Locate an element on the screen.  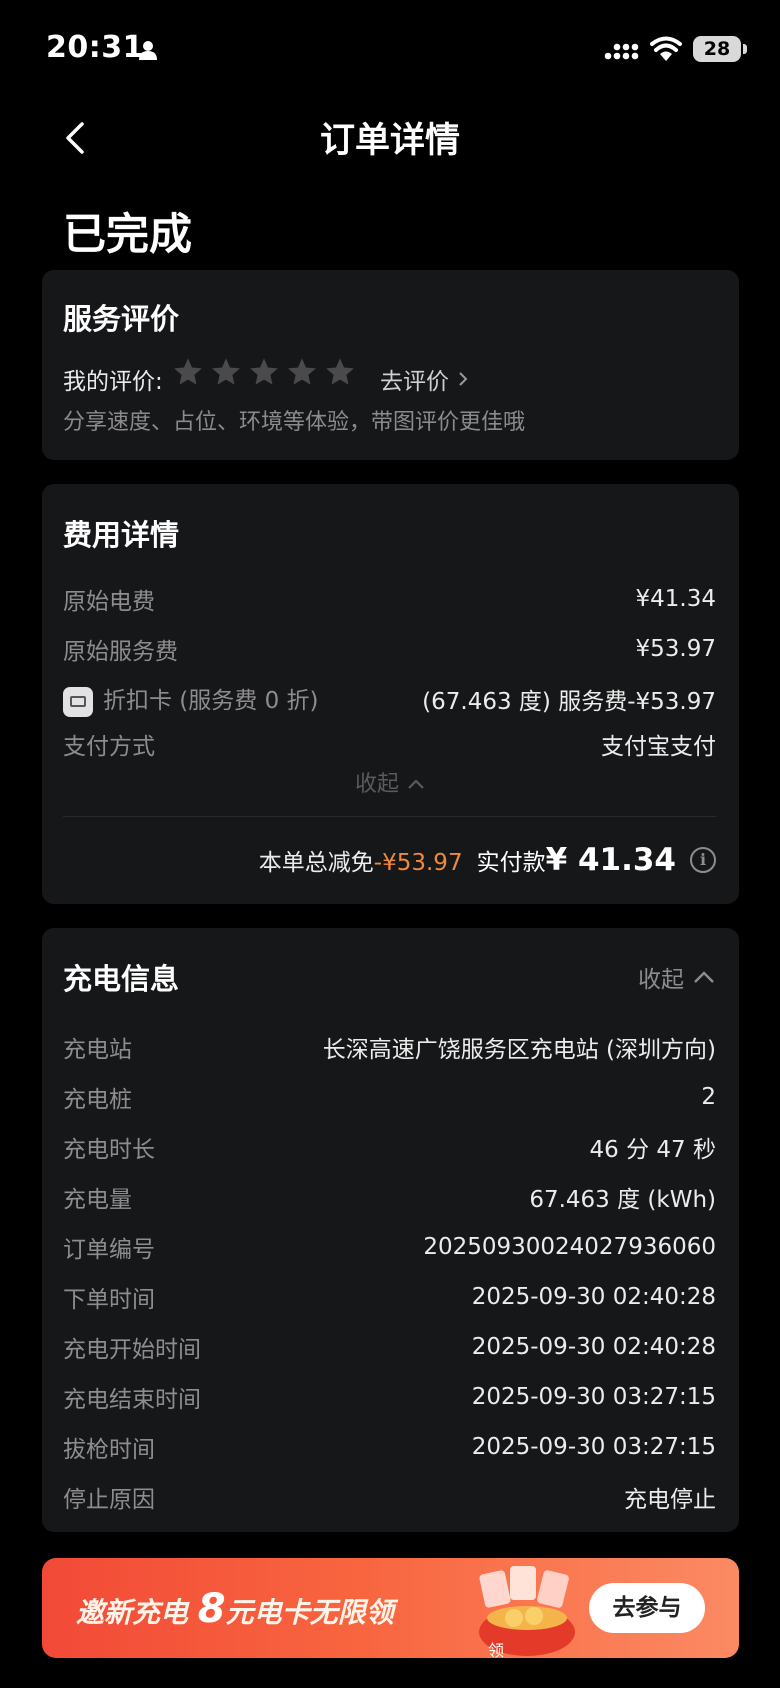
status-bar: 20:31 28 is located at coordinates (390, 50).